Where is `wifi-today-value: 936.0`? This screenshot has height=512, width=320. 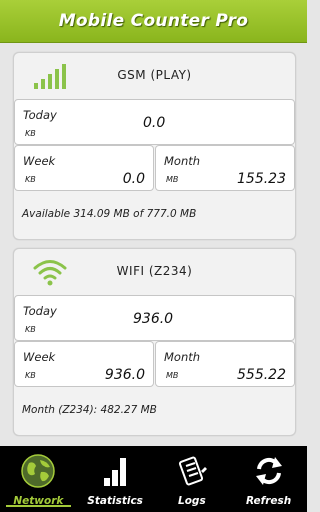
wifi-today-value: 936.0 is located at coordinates (153, 319).